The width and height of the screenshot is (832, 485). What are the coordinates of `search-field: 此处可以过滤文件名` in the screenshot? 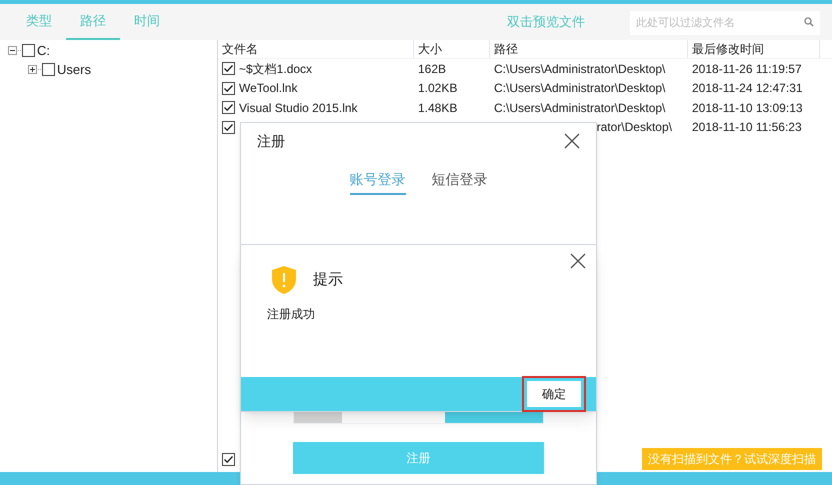 It's located at (725, 23).